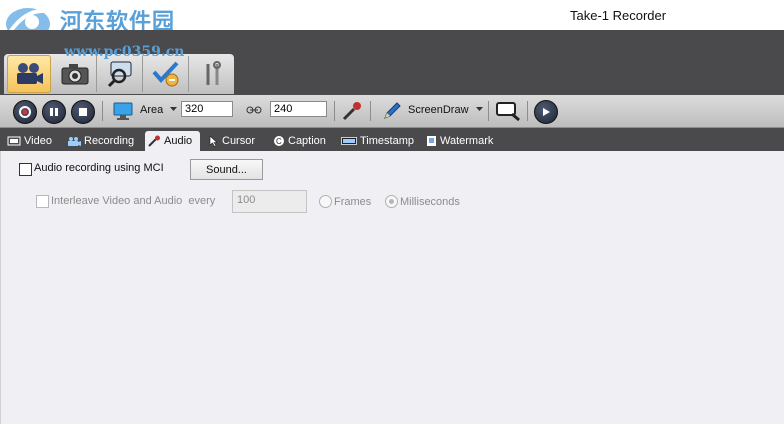  What do you see at coordinates (207, 109) in the screenshot?
I see `capture-width-input` at bounding box center [207, 109].